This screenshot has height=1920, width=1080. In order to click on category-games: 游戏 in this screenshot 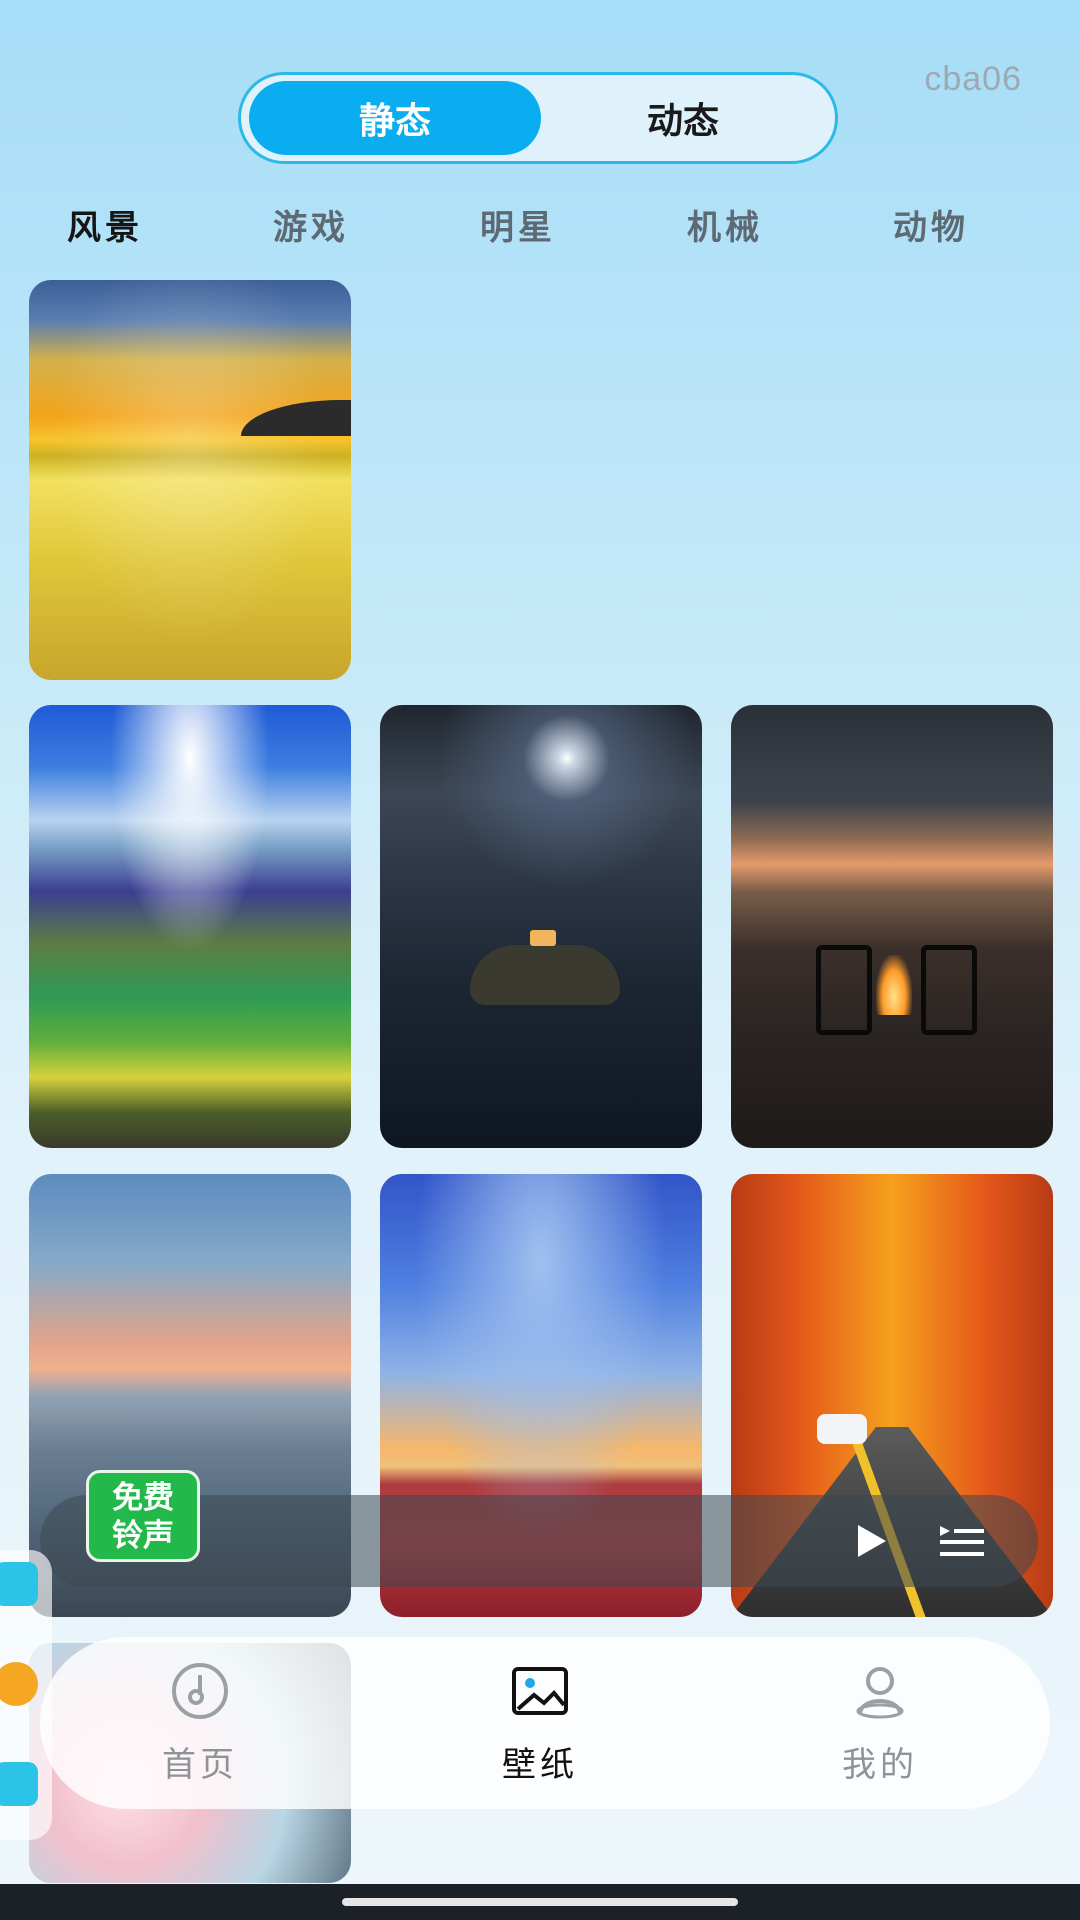, I will do `click(311, 224)`.